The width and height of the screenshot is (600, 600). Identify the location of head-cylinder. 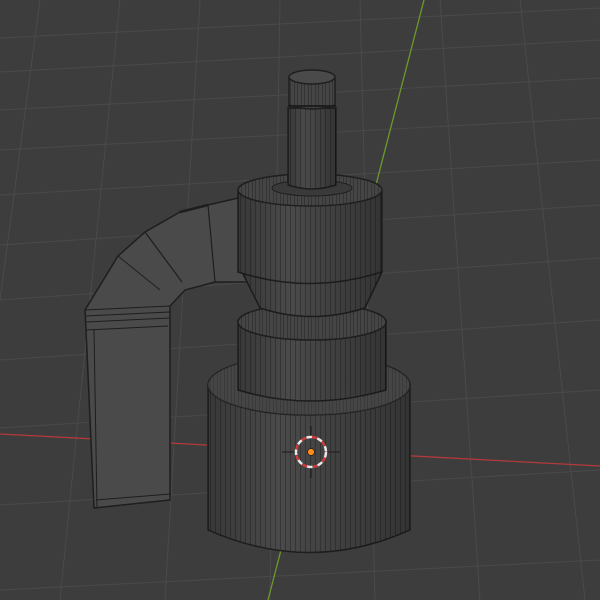
(310, 229).